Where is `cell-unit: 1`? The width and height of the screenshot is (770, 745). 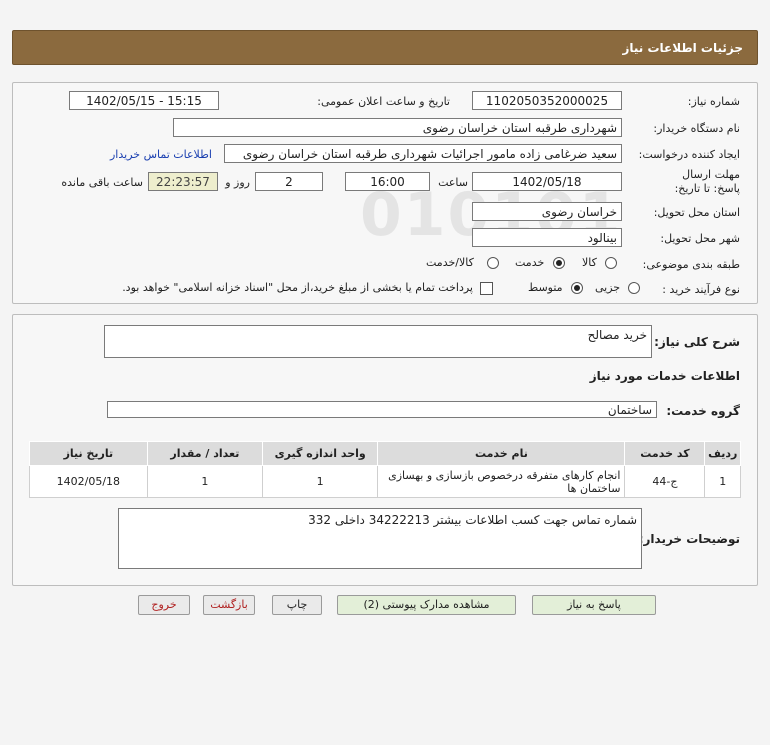
cell-unit: 1 is located at coordinates (320, 481).